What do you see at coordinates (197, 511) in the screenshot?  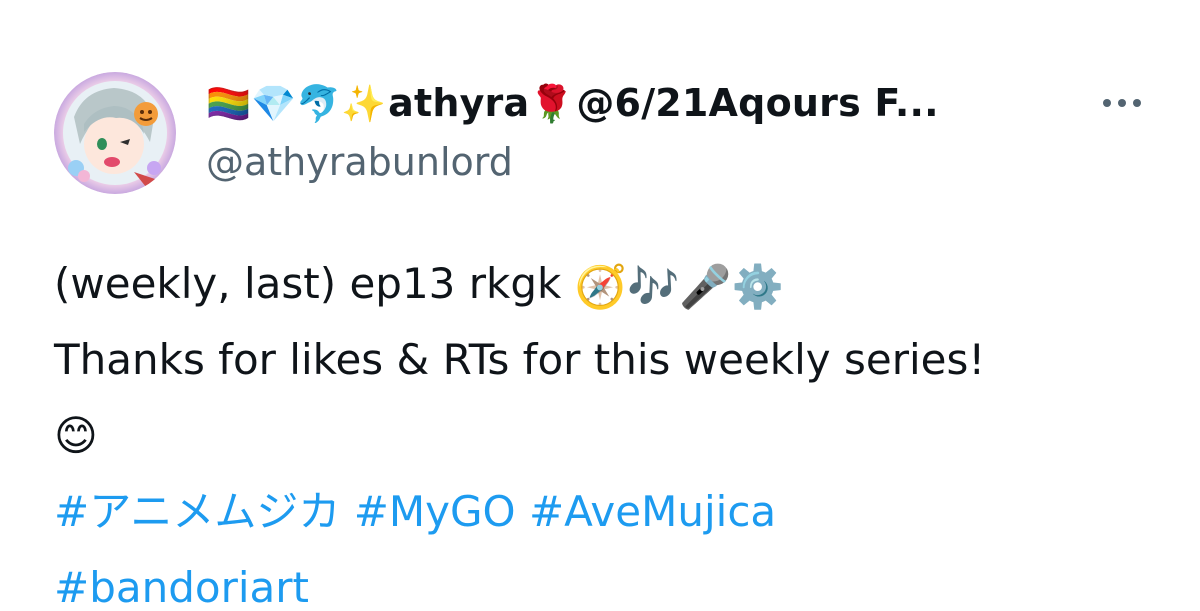 I see `hashtag-animemujica: #アニメムジカ` at bounding box center [197, 511].